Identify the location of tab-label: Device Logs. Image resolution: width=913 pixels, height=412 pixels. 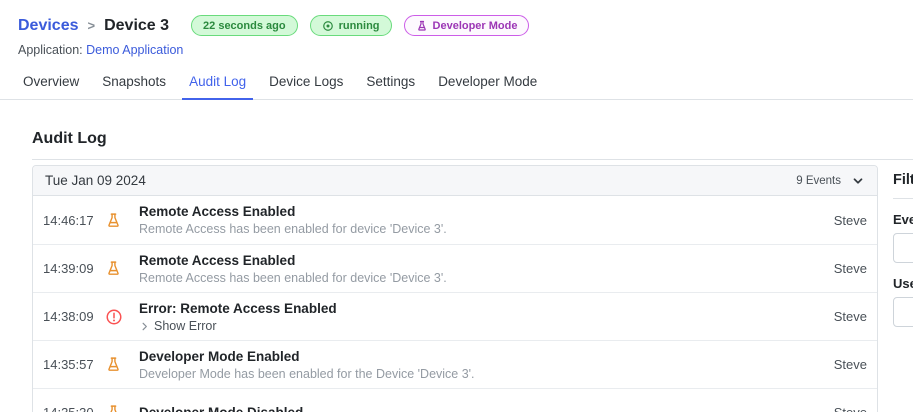
(306, 81).